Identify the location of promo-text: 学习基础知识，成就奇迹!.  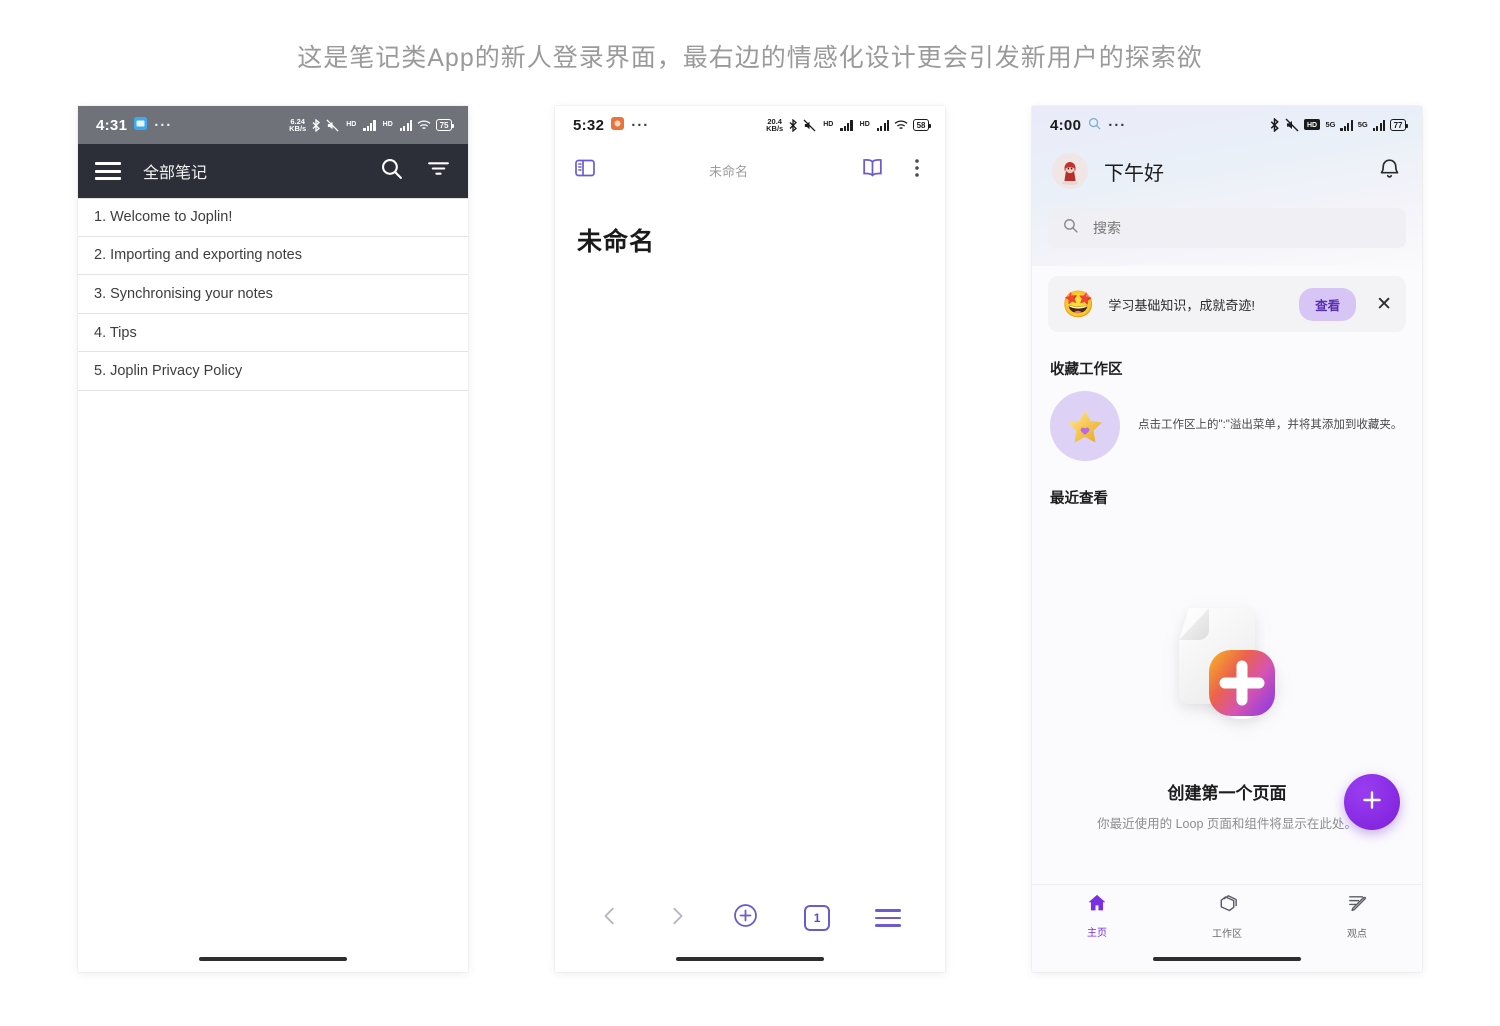
(1181, 305).